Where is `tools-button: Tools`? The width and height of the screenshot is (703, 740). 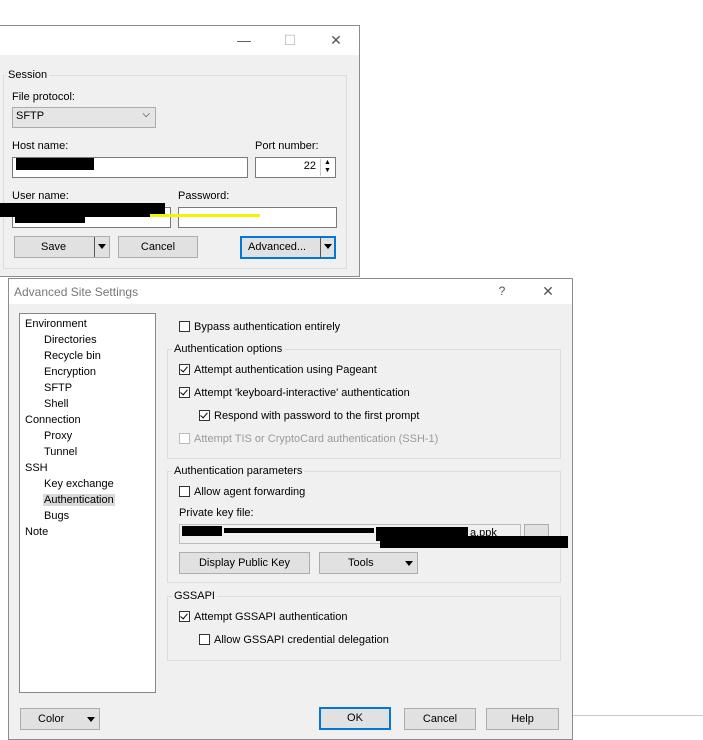
tools-button: Tools is located at coordinates (368, 563).